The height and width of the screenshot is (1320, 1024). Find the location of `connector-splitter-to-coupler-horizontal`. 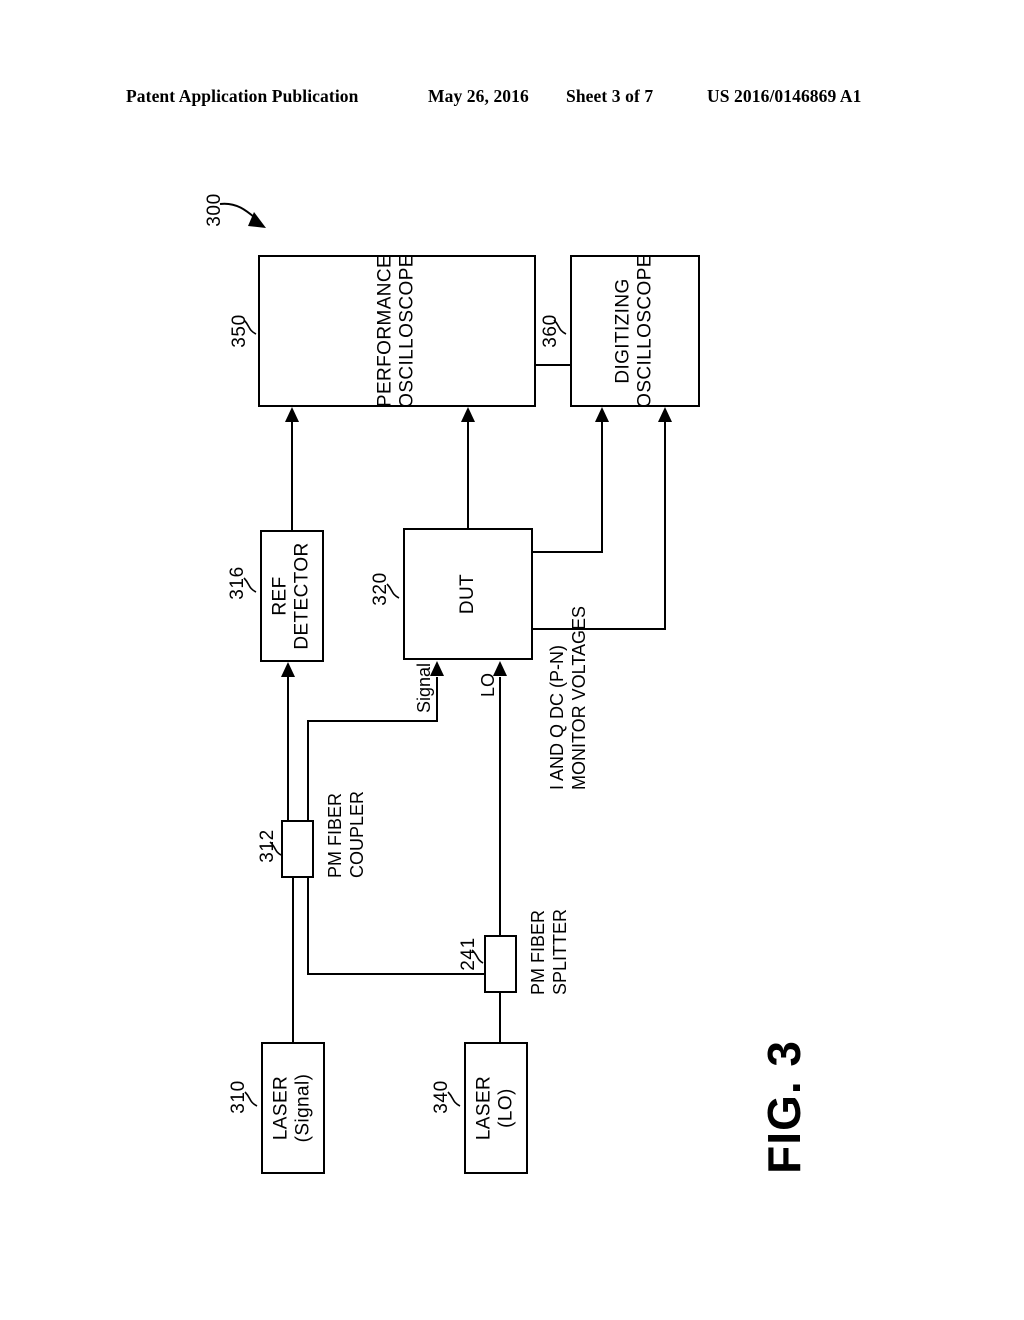

connector-splitter-to-coupler-horizontal is located at coordinates (395, 974).